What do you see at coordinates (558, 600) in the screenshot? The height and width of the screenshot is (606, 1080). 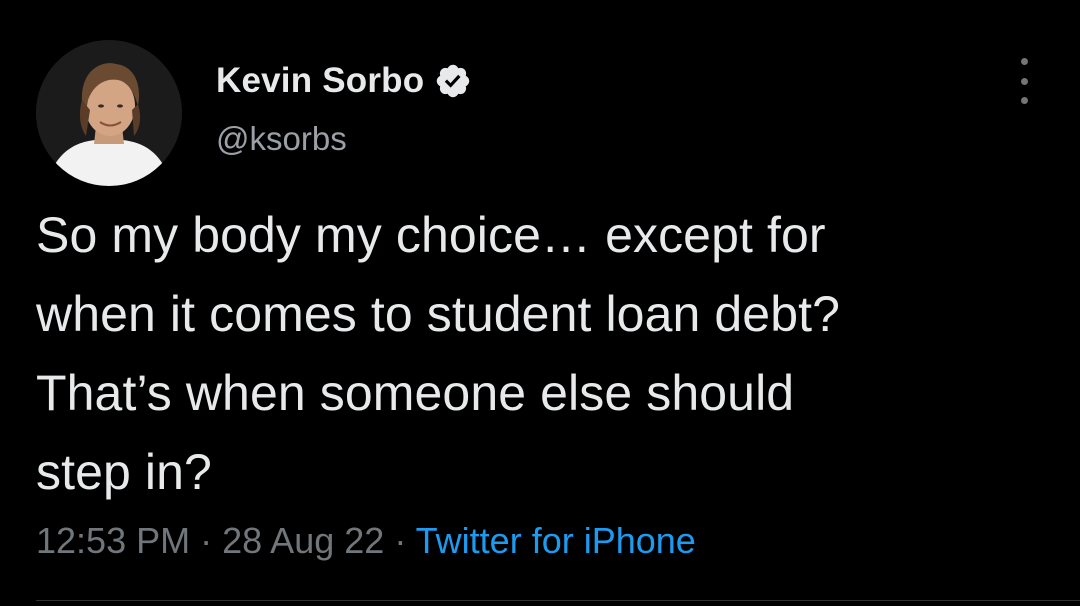 I see `divider` at bounding box center [558, 600].